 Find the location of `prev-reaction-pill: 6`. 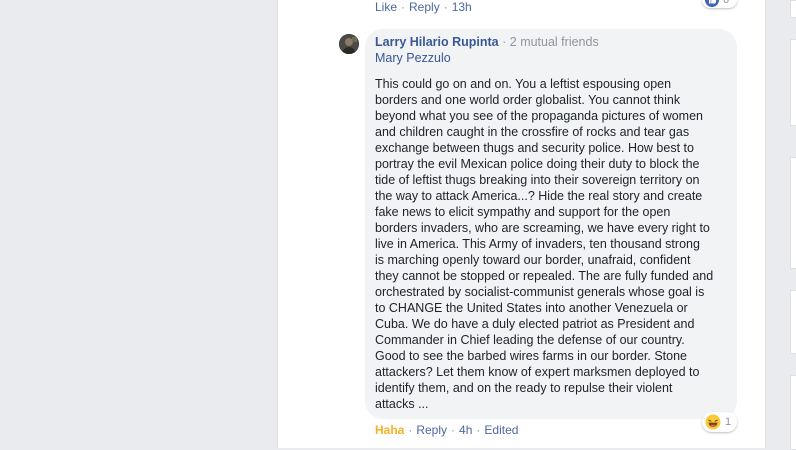

prev-reaction-pill: 6 is located at coordinates (719, 4).